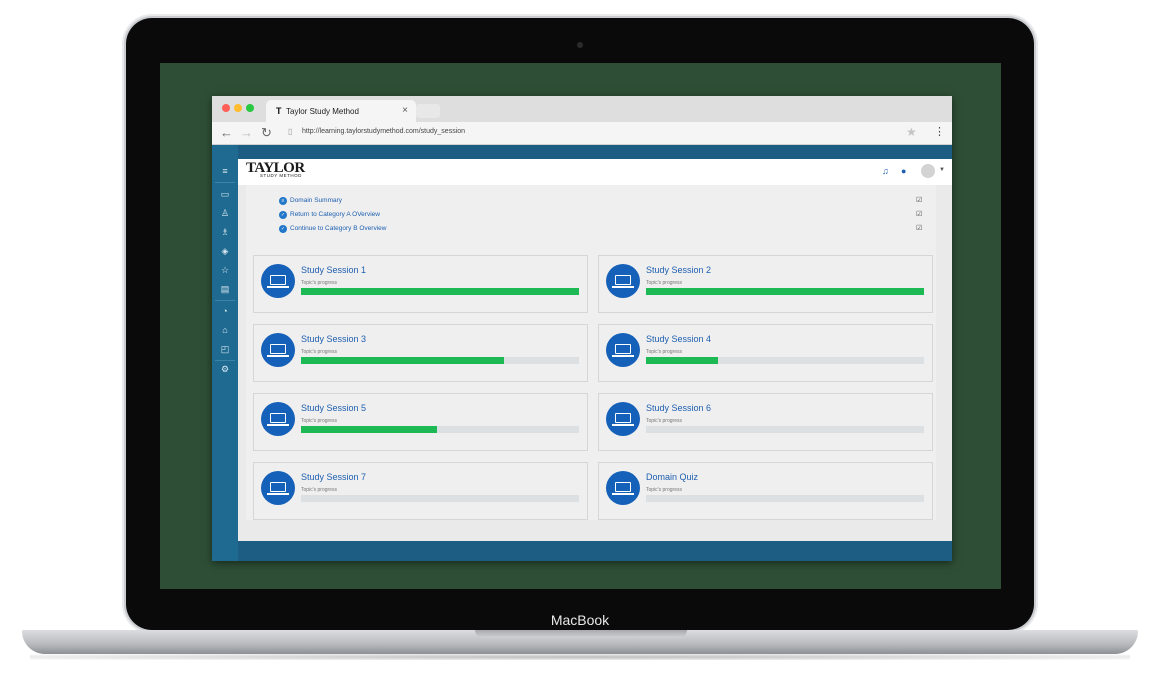 The image size is (1163, 678). Describe the element at coordinates (225, 349) in the screenshot. I see `cube-icon: ◰` at that location.